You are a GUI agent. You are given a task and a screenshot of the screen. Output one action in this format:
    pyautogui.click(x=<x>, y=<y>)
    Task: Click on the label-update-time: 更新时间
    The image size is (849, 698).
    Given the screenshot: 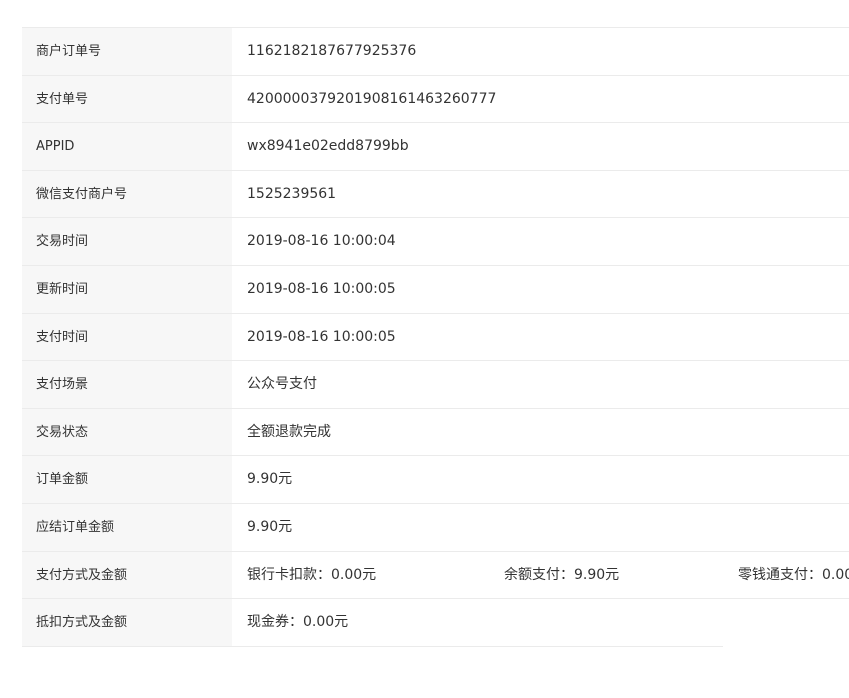 What is the action you would take?
    pyautogui.click(x=127, y=289)
    